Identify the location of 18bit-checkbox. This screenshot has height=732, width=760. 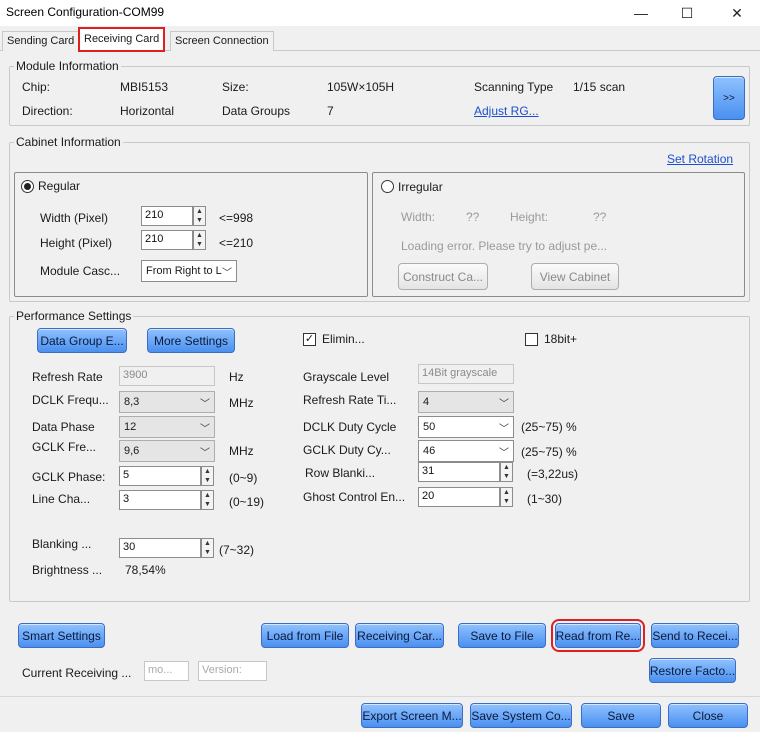
(531, 339).